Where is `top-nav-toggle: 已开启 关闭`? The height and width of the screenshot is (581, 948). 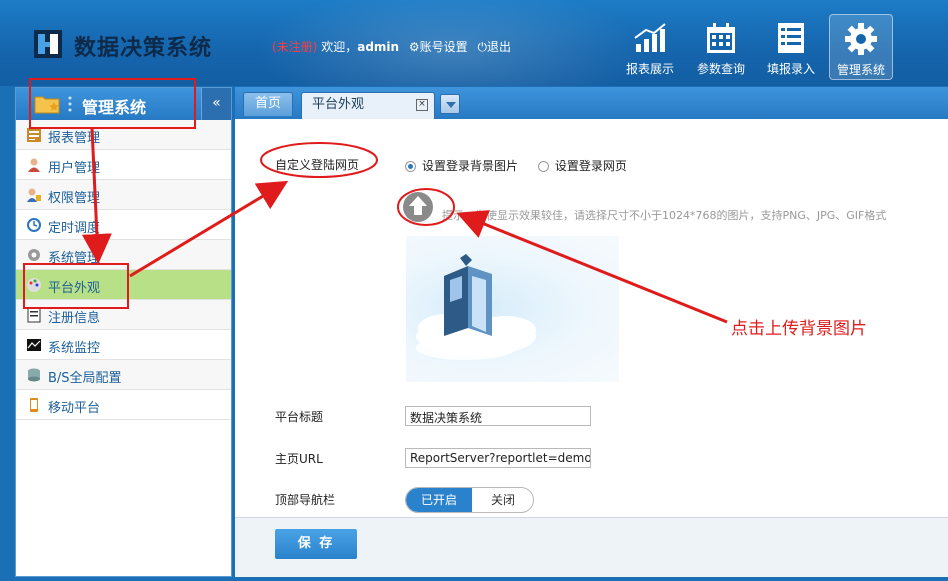 top-nav-toggle: 已开启 关闭 is located at coordinates (469, 500).